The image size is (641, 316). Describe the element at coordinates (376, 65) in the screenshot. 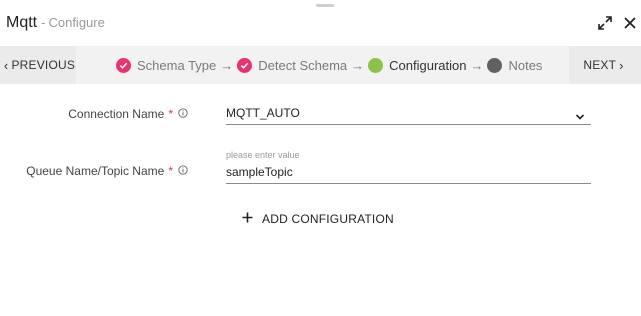

I see `active-step-dot-icon` at that location.